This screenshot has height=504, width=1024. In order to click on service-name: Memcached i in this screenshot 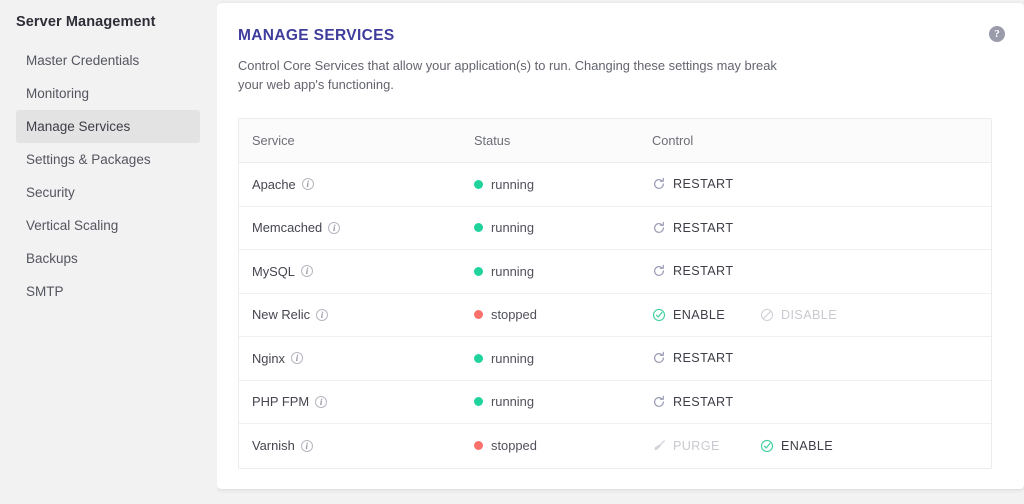, I will do `click(363, 227)`.